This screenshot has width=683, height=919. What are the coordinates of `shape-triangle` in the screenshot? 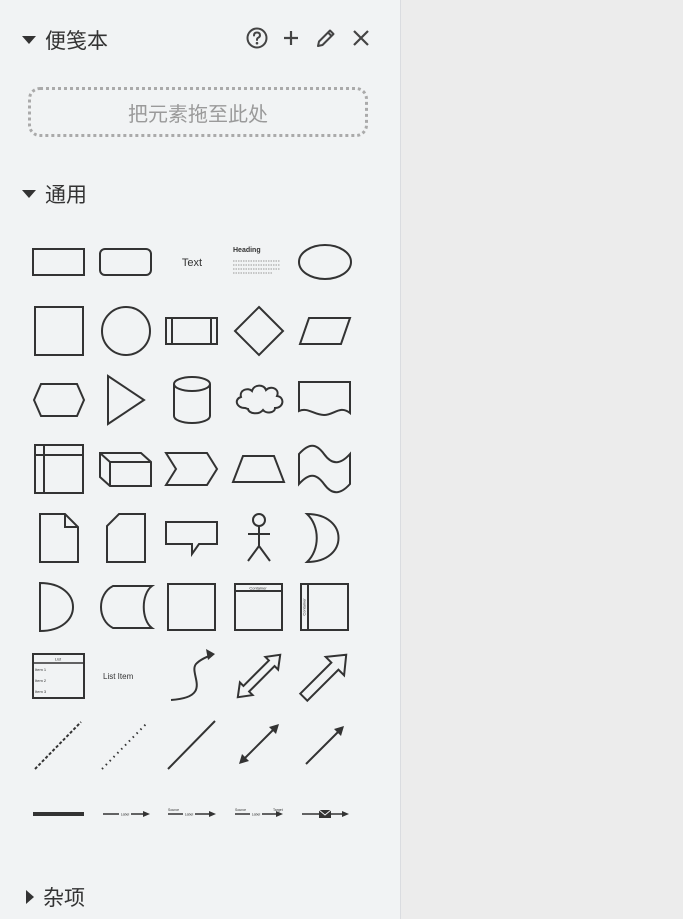 It's located at (126, 400).